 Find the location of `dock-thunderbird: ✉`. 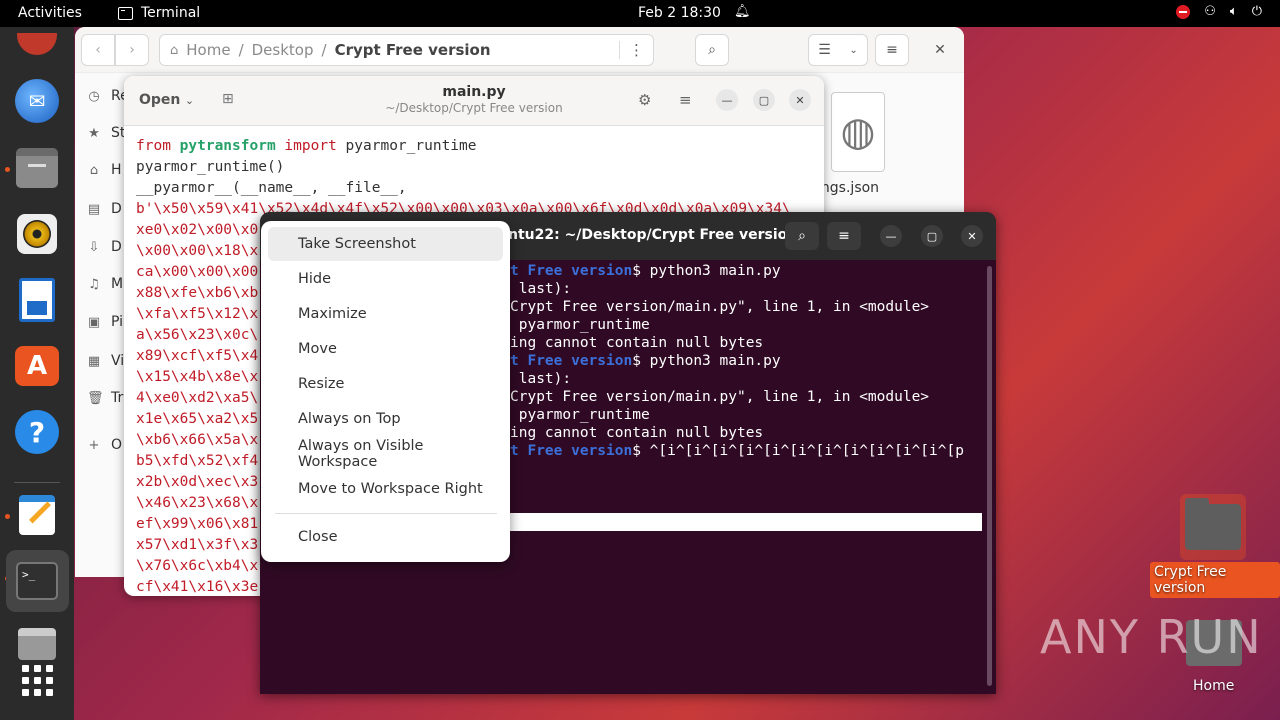

dock-thunderbird: ✉ is located at coordinates (37, 101).